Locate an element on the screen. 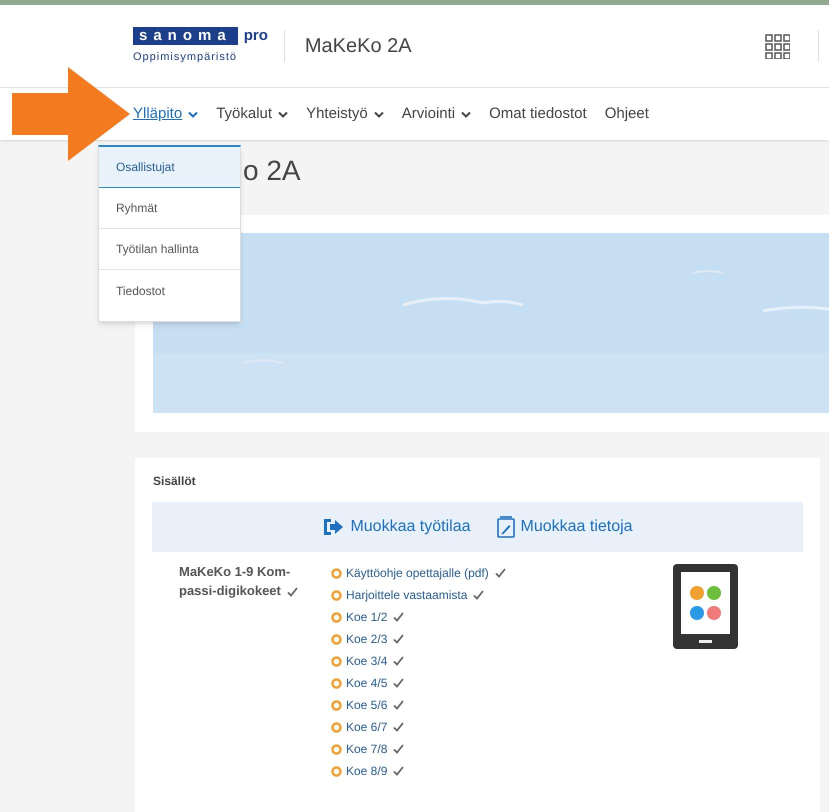  content-link: Koe 7/8 is located at coordinates (367, 749).